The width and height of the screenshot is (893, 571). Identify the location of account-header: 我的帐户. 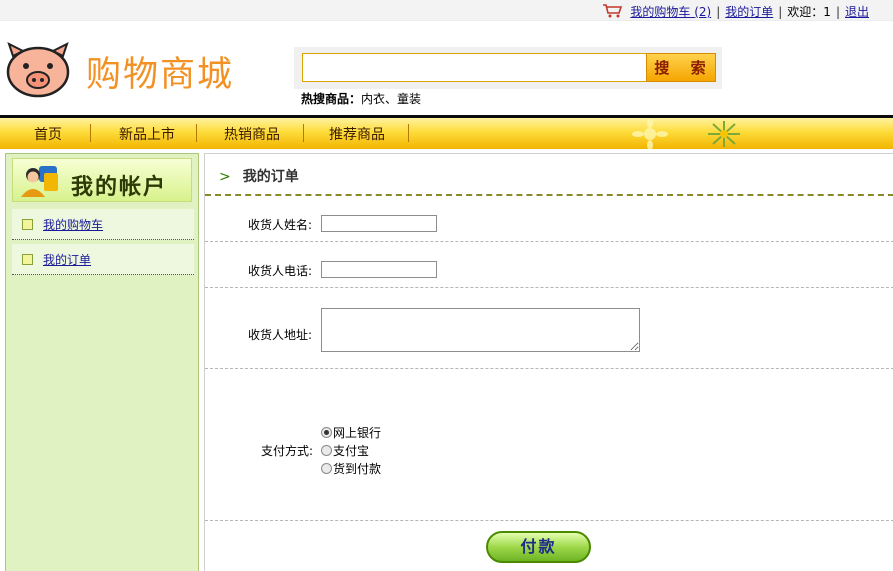
(102, 180).